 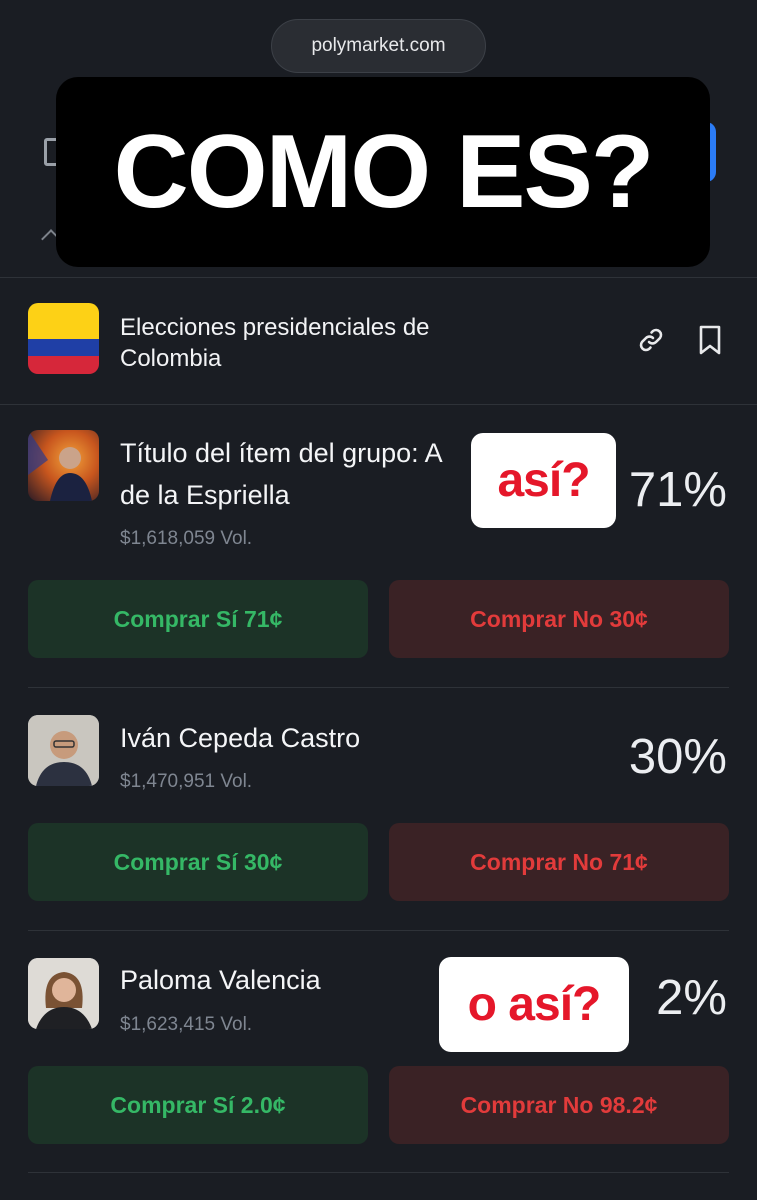 What do you see at coordinates (198, 619) in the screenshot?
I see `buy-yes-button: Comprar Sí 71¢` at bounding box center [198, 619].